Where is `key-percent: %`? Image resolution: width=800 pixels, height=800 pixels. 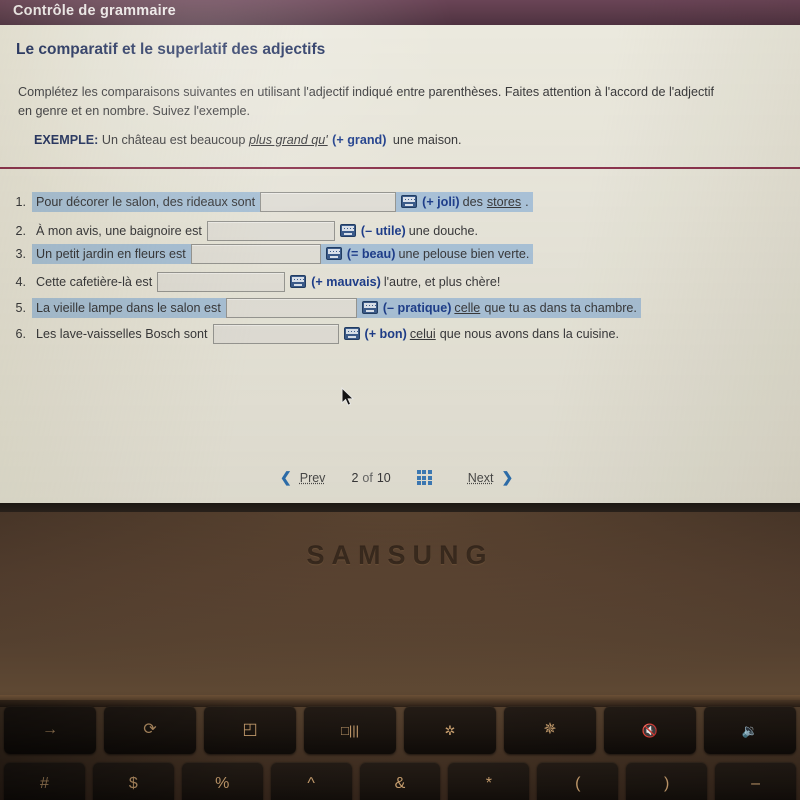
key-percent: % is located at coordinates (222, 781).